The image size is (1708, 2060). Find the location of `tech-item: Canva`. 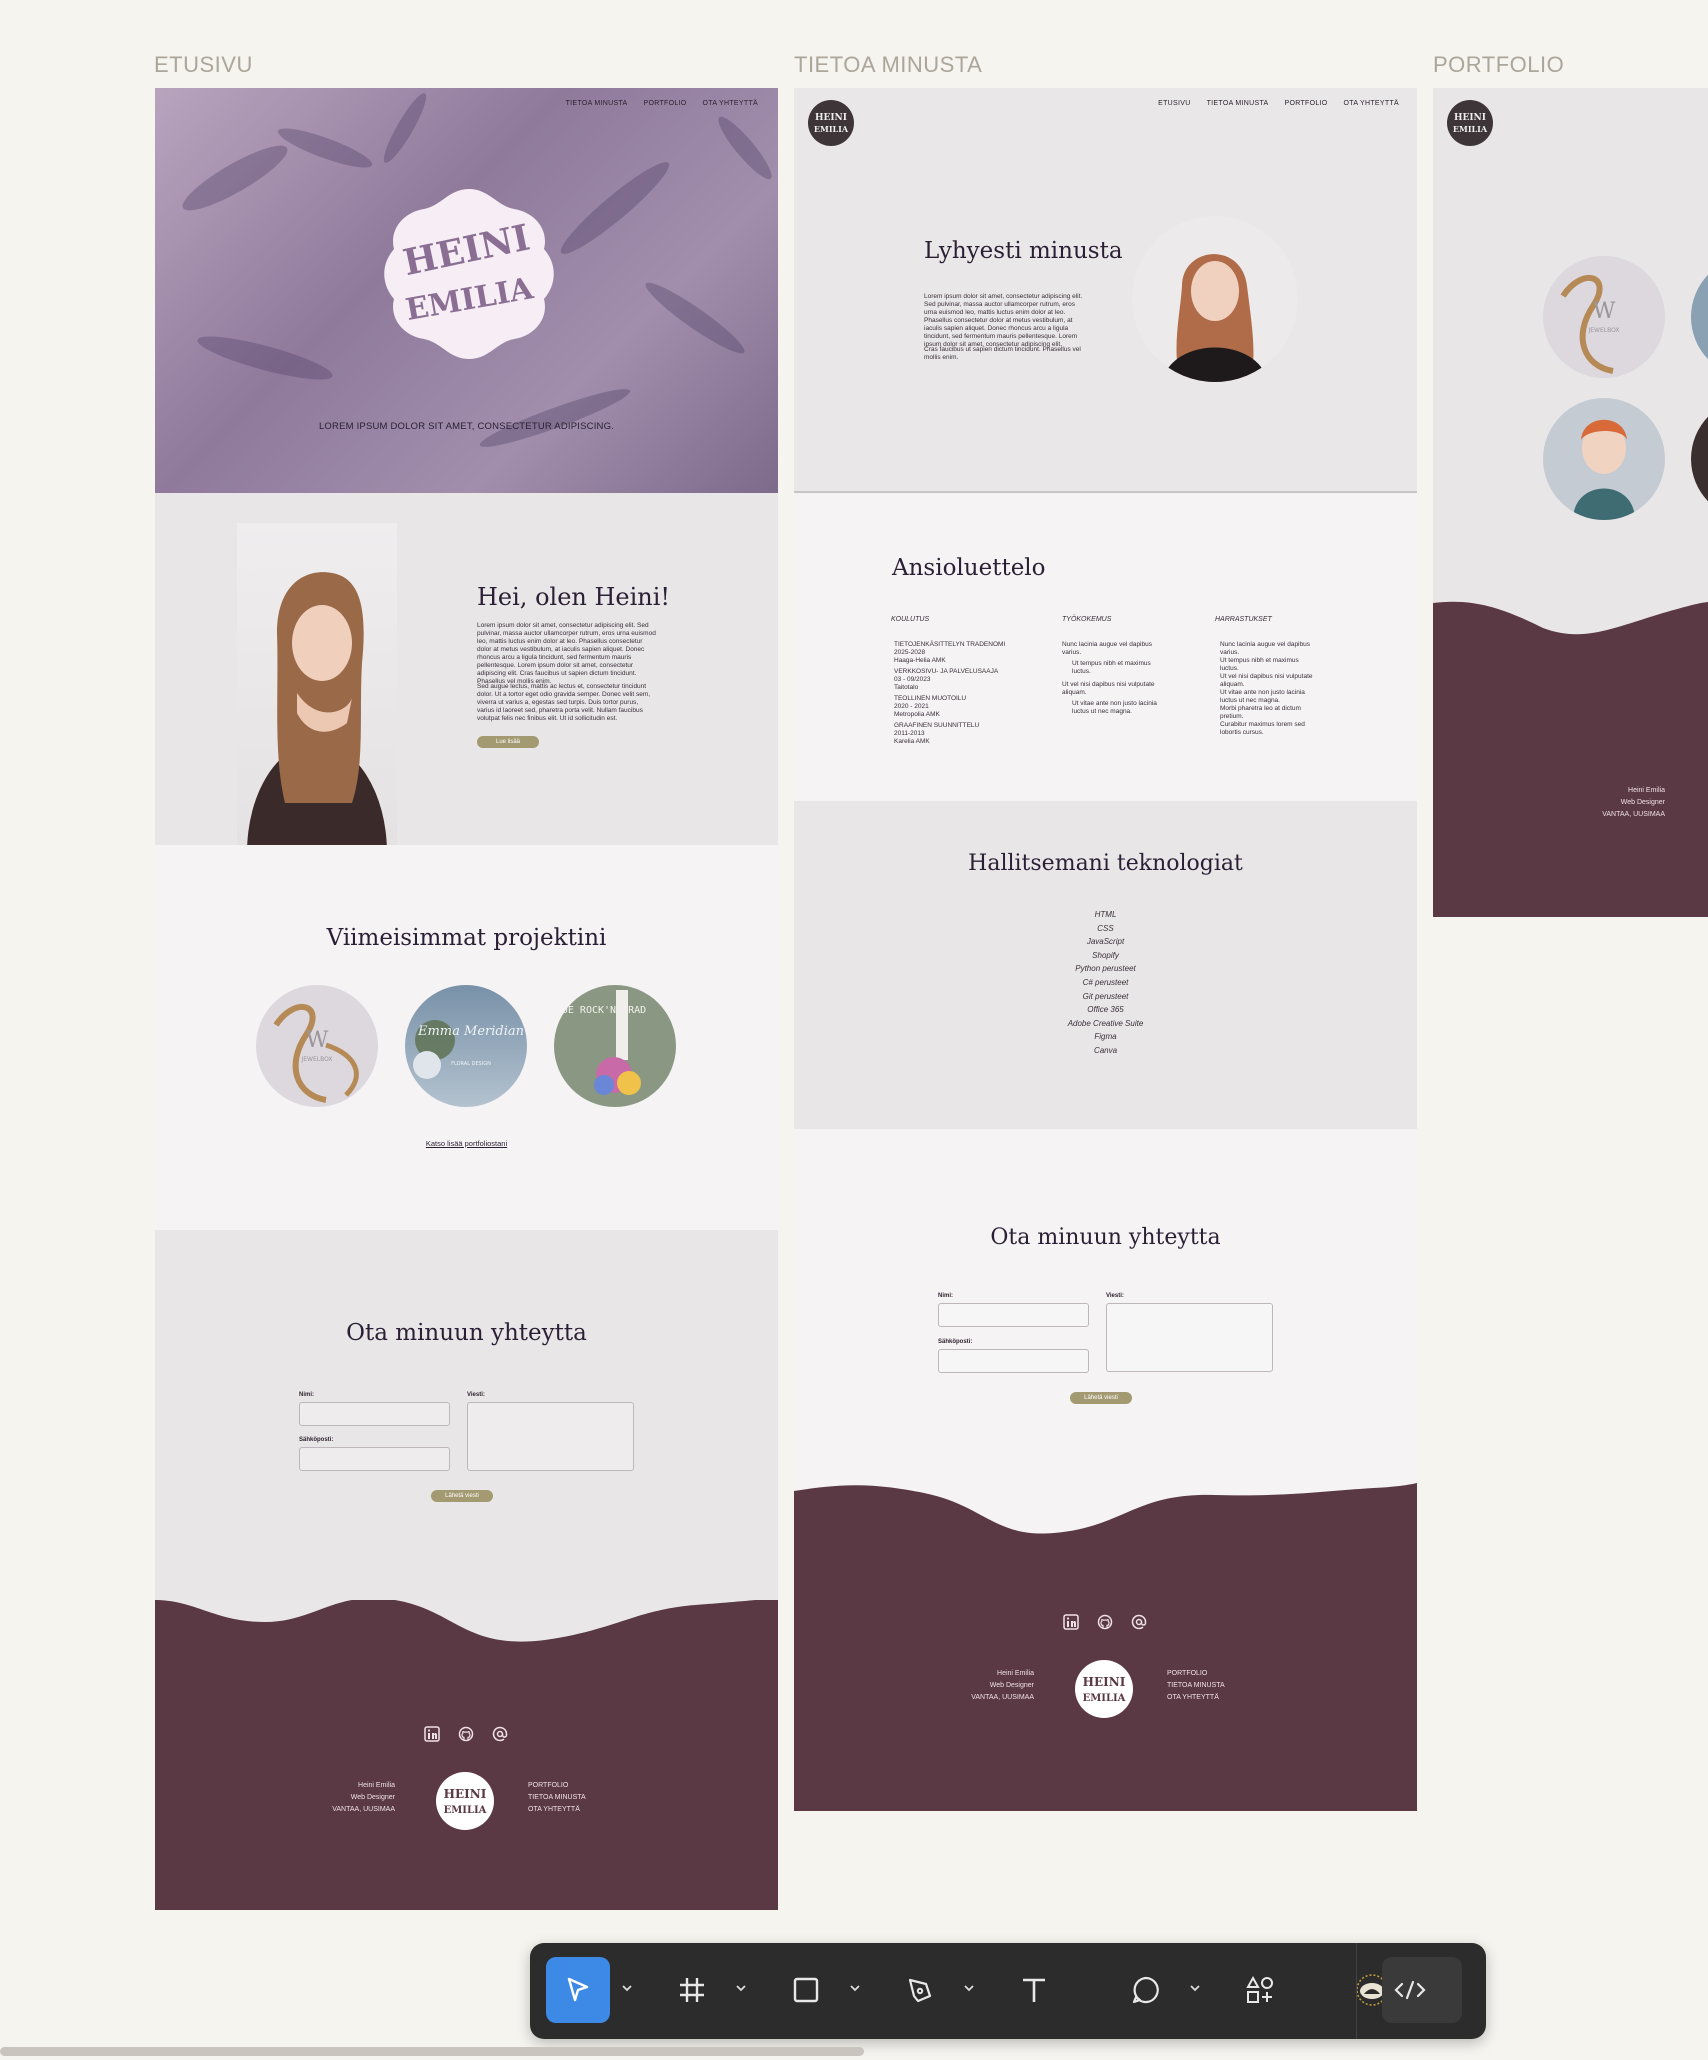

tech-item: Canva is located at coordinates (1105, 1050).